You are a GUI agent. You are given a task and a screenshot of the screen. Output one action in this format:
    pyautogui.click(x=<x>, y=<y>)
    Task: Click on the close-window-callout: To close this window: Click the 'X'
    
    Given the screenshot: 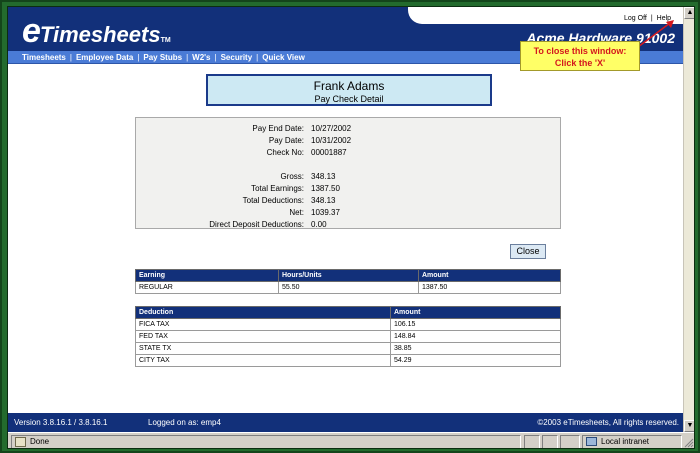 What is the action you would take?
    pyautogui.click(x=580, y=56)
    